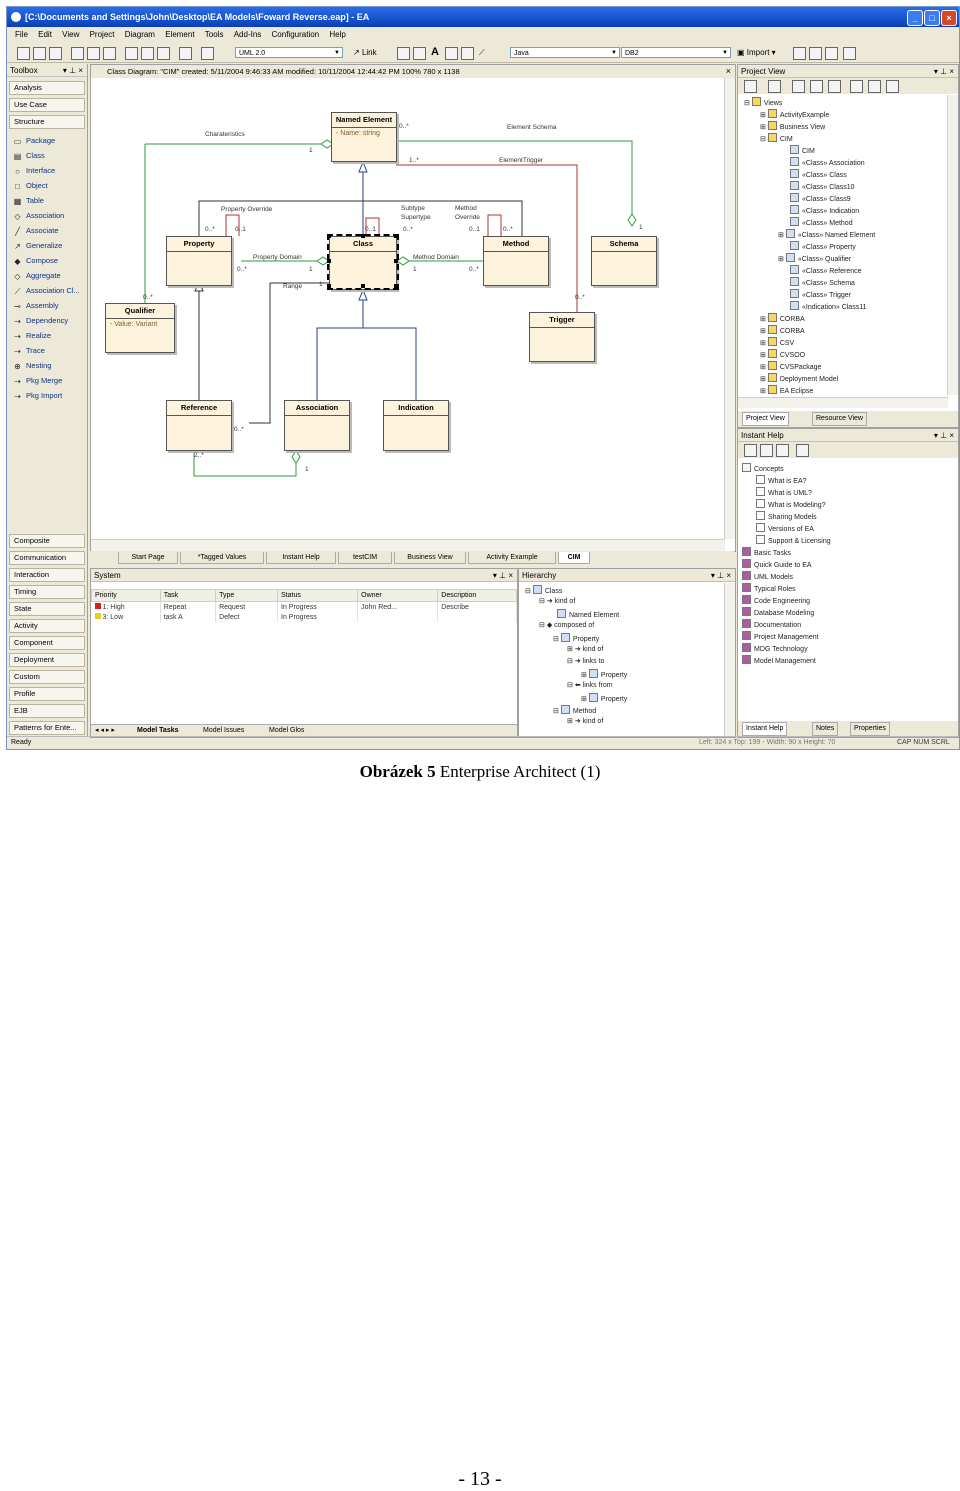 Image resolution: width=960 pixels, height=1491 pixels. Describe the element at coordinates (21, 35) in the screenshot. I see `menu-file: File` at that location.